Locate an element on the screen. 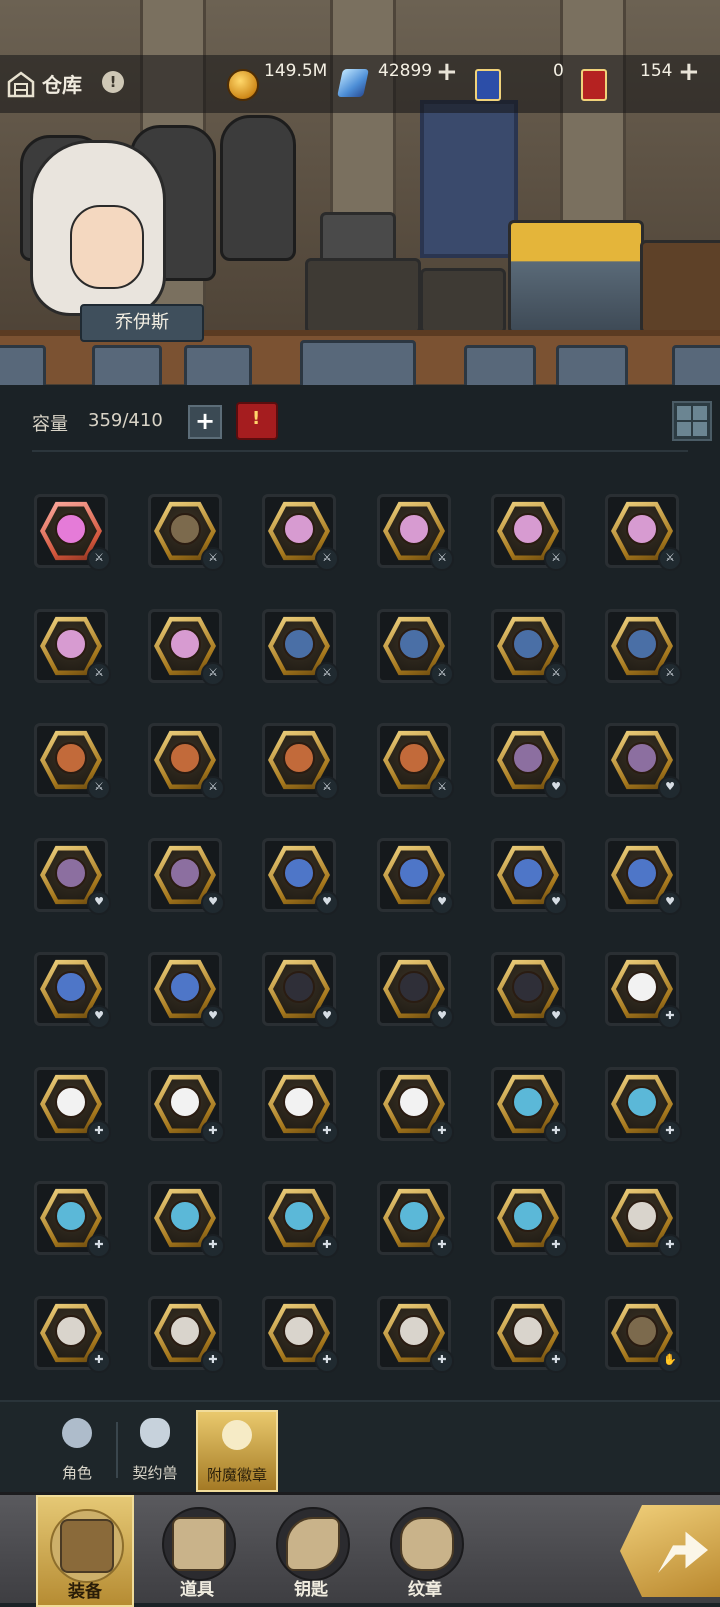 The width and height of the screenshot is (720, 1607). filter-tab-enchant-badge: 附魔徽章 is located at coordinates (237, 1451).